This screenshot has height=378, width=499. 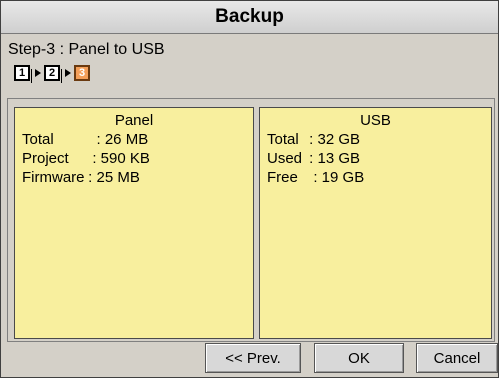 What do you see at coordinates (285, 158) in the screenshot?
I see `usb-row-key: Used` at bounding box center [285, 158].